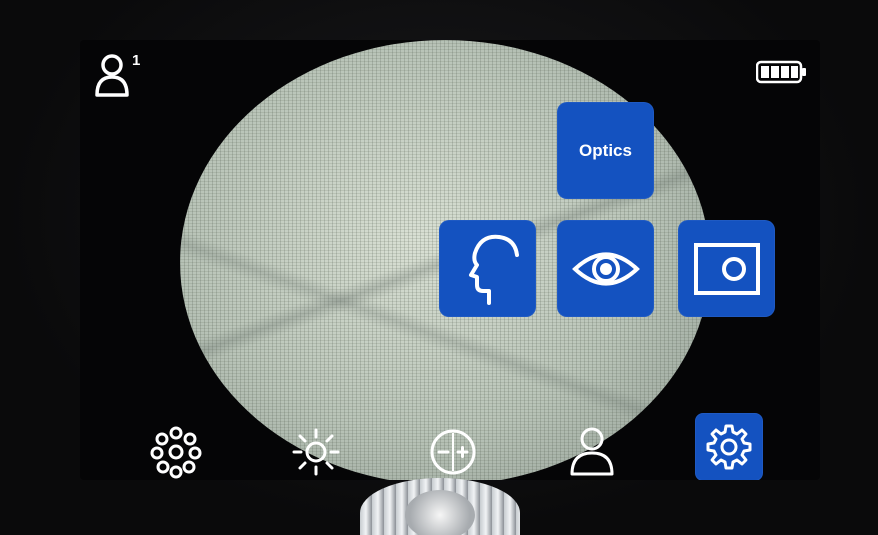 The height and width of the screenshot is (535, 878). I want to click on exposure-button, so click(453, 452).